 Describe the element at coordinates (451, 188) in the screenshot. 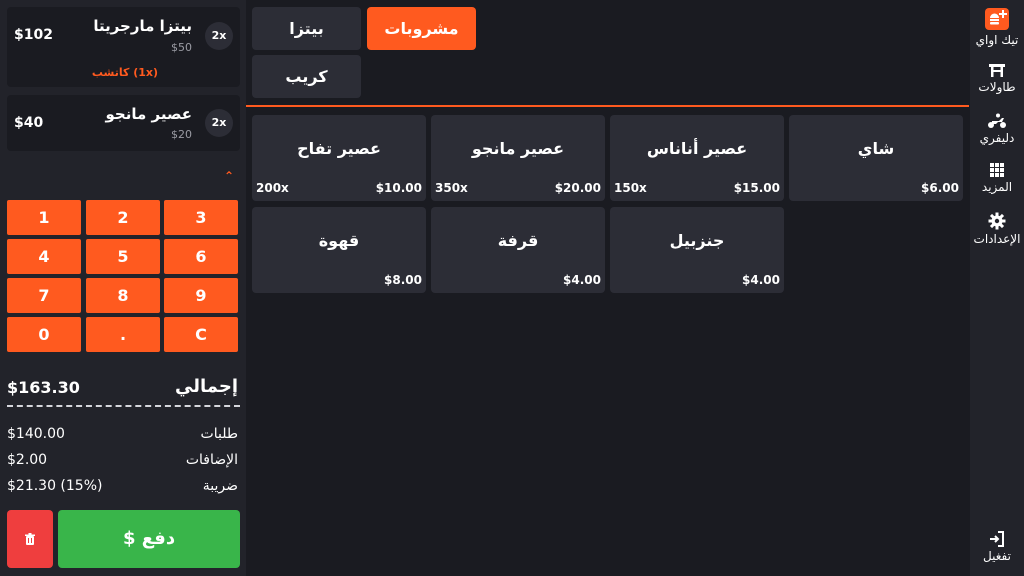

I see `product-stock: 350x` at that location.